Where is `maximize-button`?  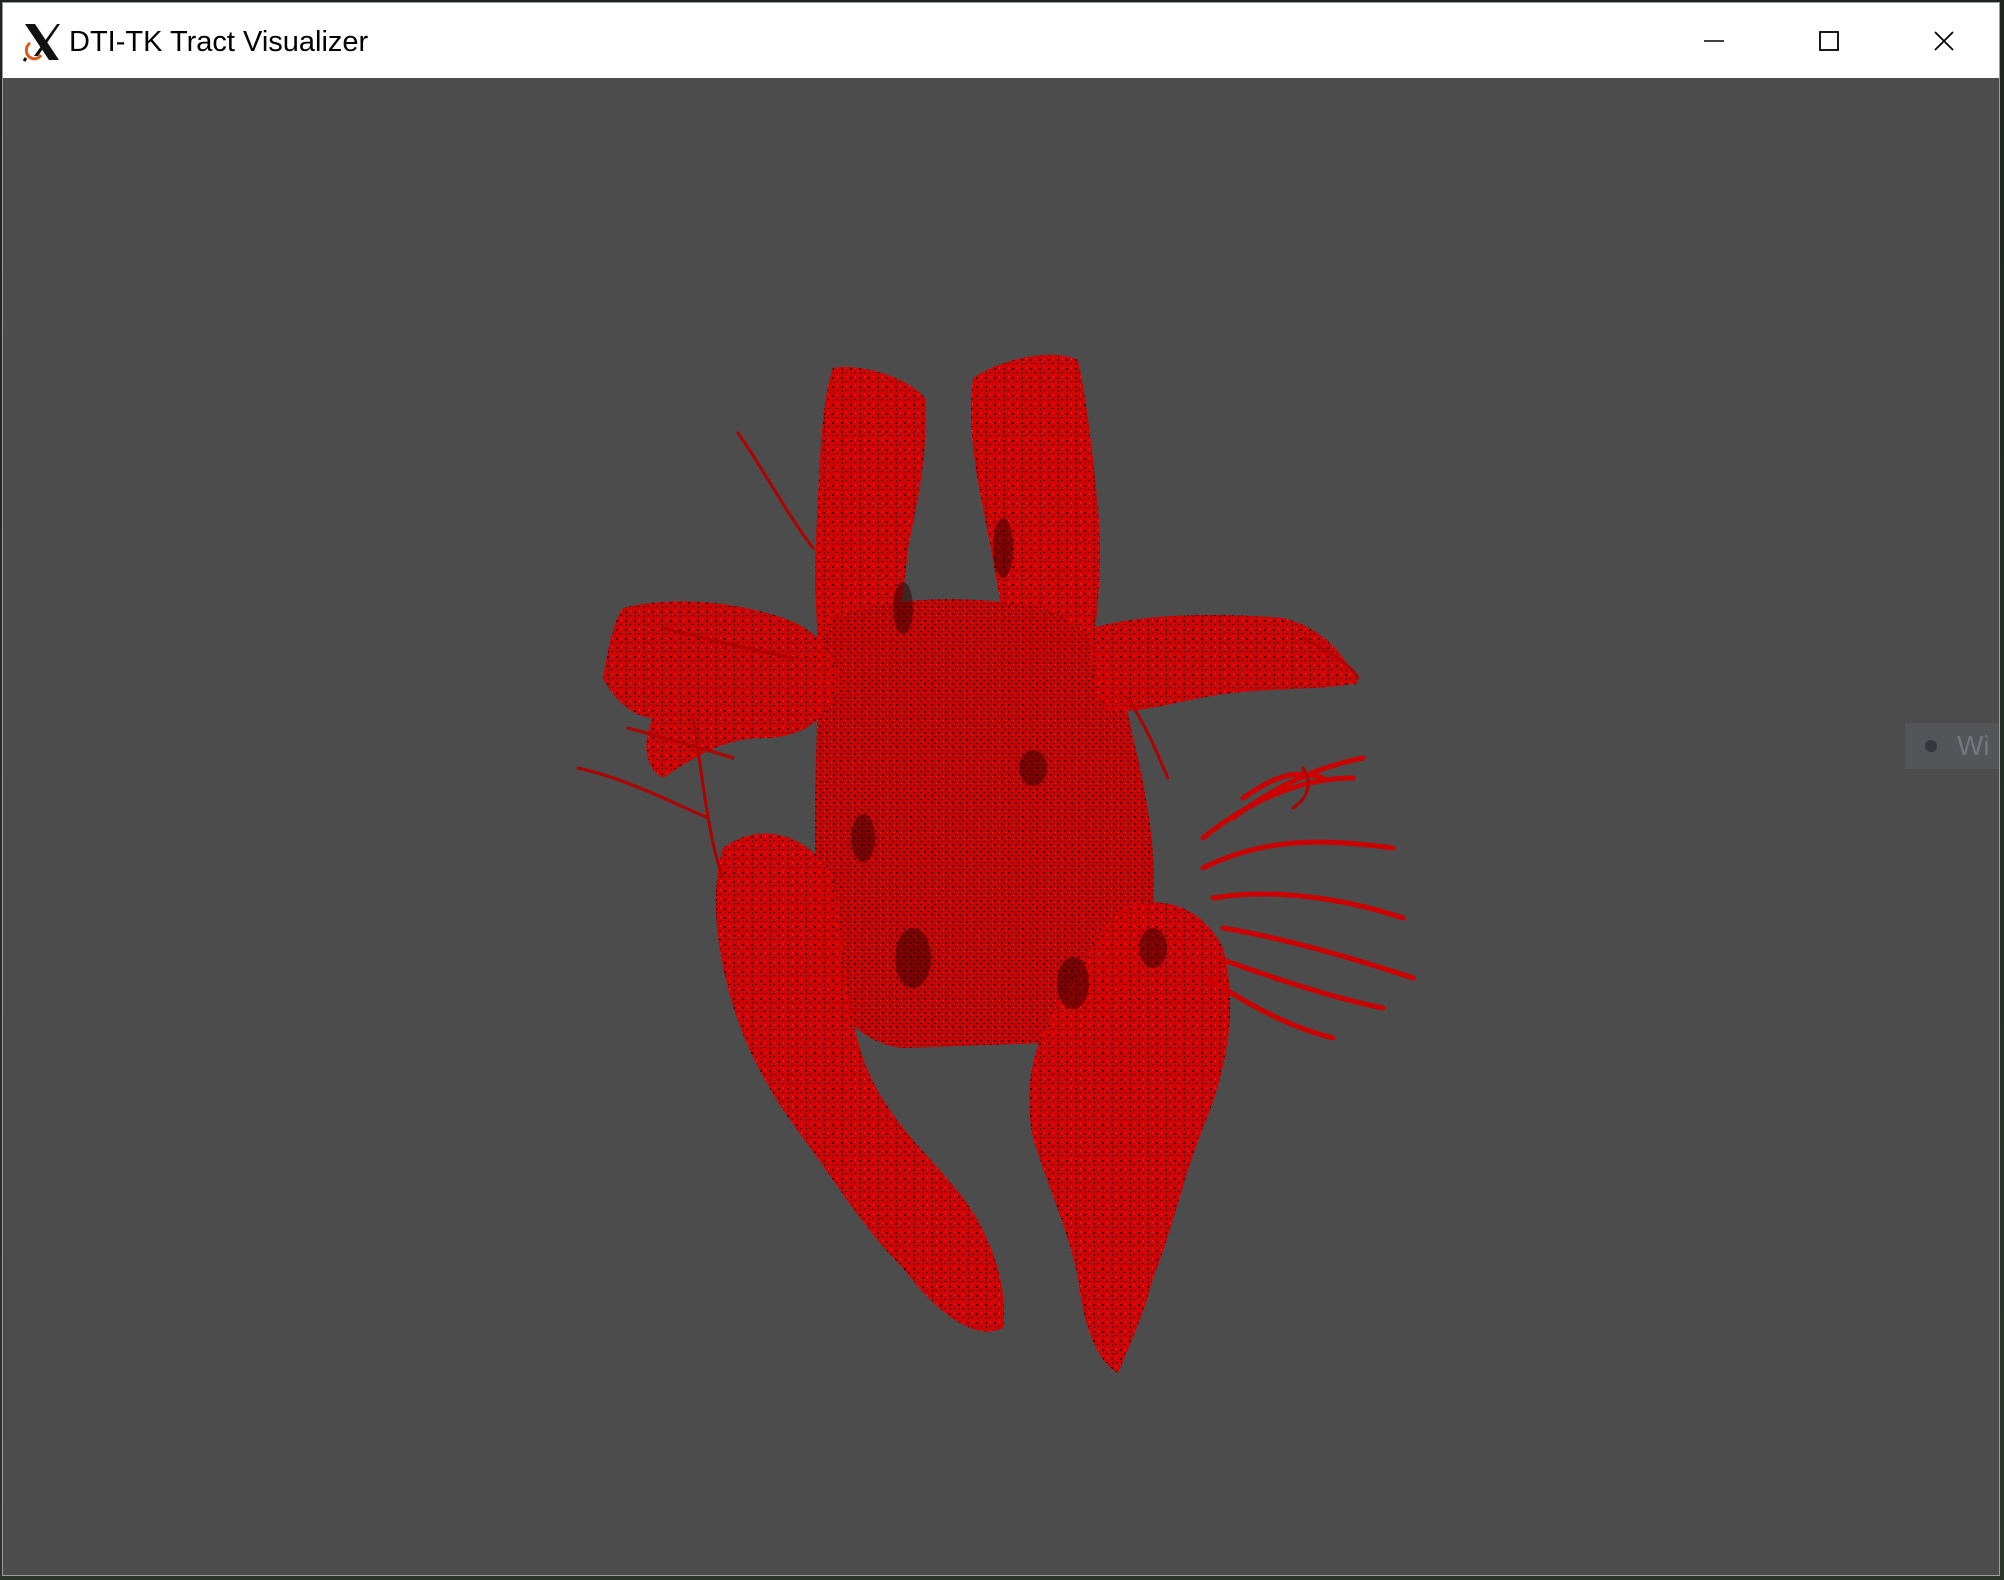 maximize-button is located at coordinates (1828, 40).